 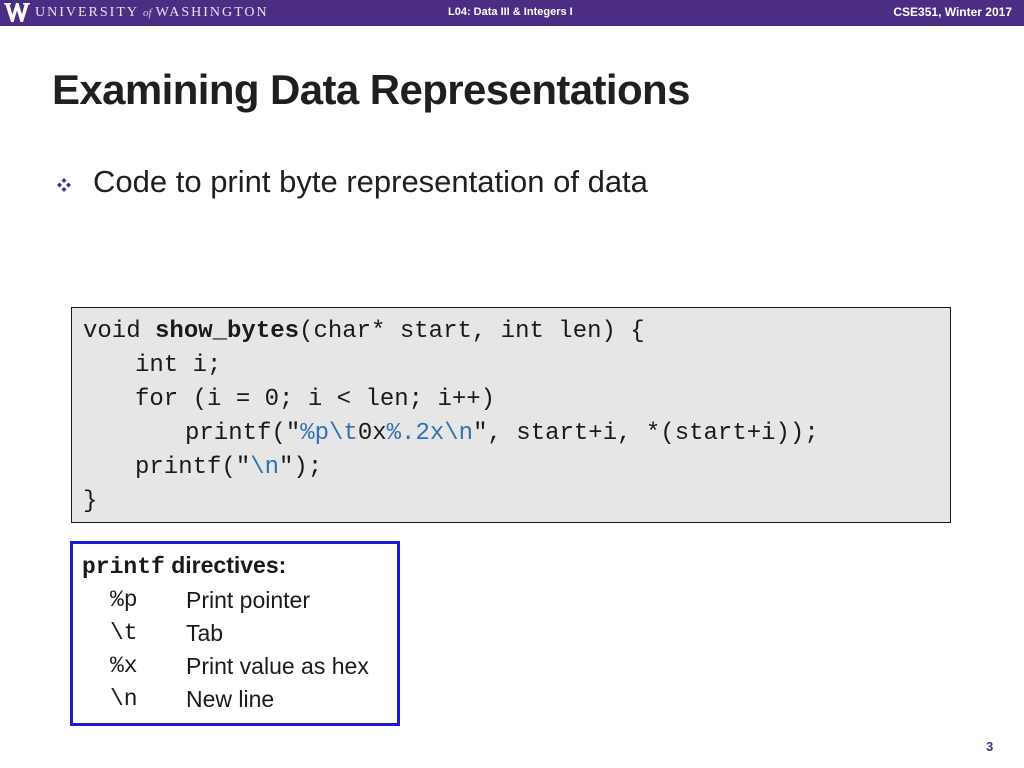 I want to click on lecture-title: L04: Data III & Integers I, so click(x=510, y=12).